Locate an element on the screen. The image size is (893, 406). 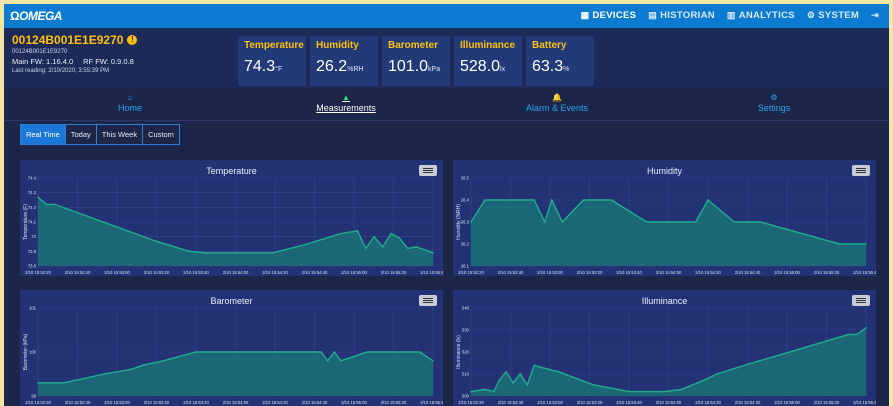
tab-label: Measurements is located at coordinates (346, 108).